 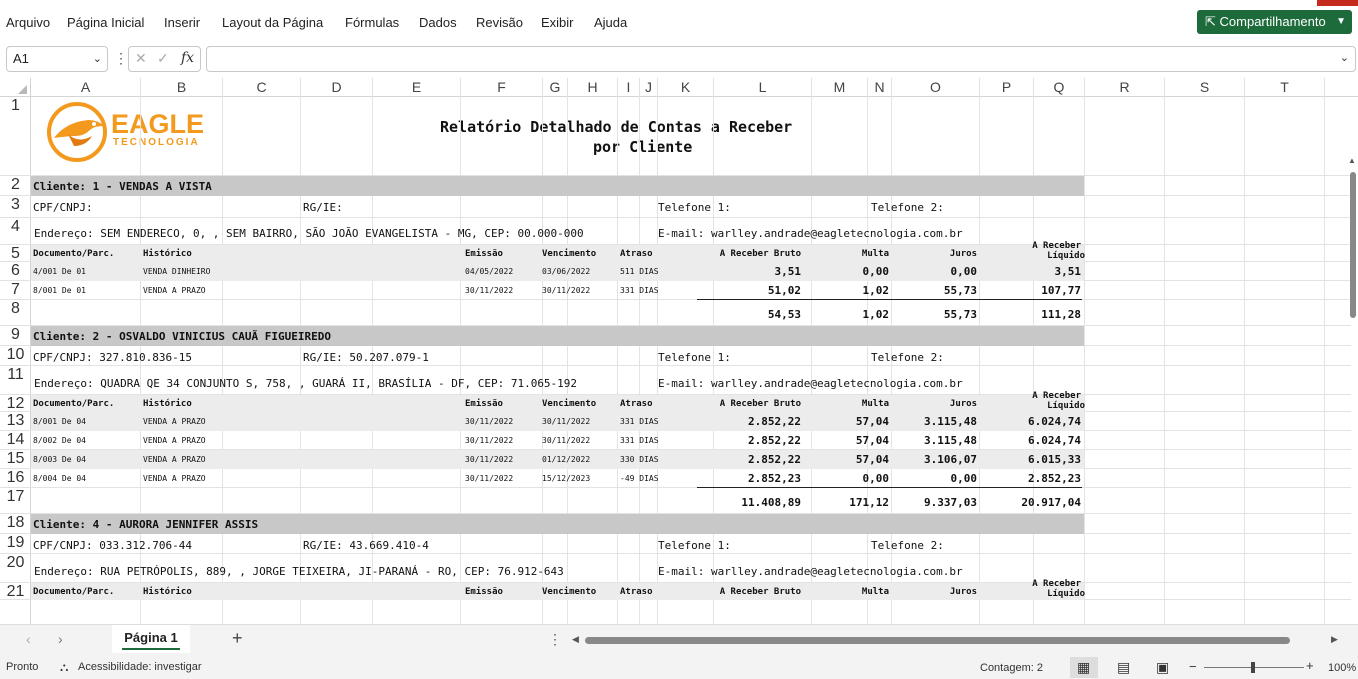 What do you see at coordinates (151, 639) in the screenshot?
I see `sheet-tab-pagina-1: Página 1` at bounding box center [151, 639].